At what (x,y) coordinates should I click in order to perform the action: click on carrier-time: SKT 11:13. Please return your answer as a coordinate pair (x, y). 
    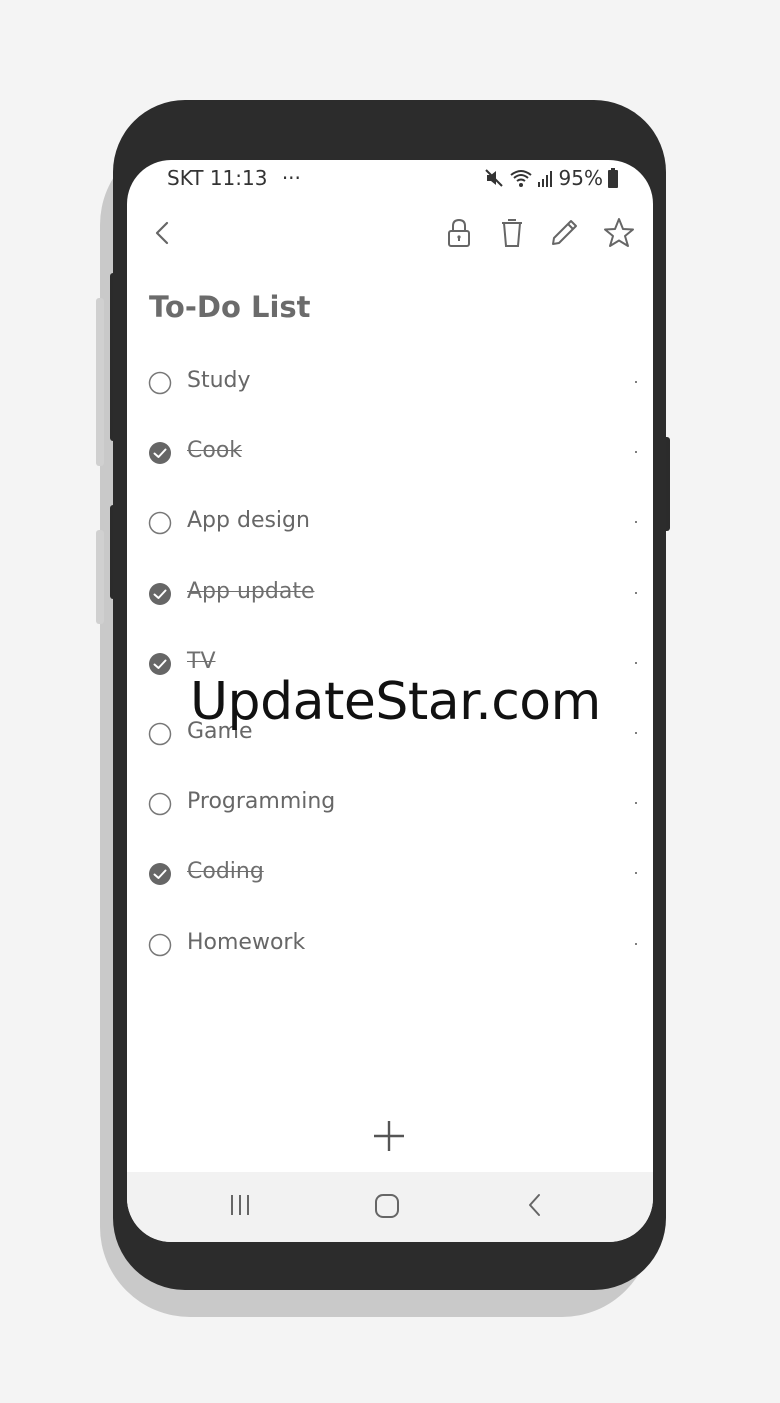
    Looking at the image, I should click on (217, 178).